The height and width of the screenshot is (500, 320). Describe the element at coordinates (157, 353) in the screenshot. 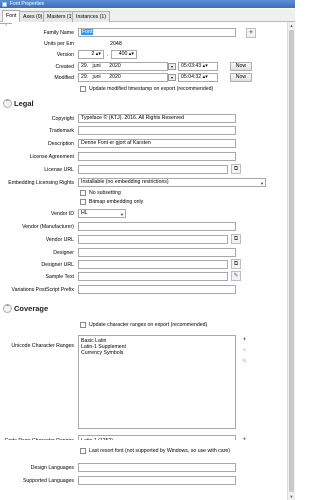

I see `list-item: Currency Symbols` at that location.